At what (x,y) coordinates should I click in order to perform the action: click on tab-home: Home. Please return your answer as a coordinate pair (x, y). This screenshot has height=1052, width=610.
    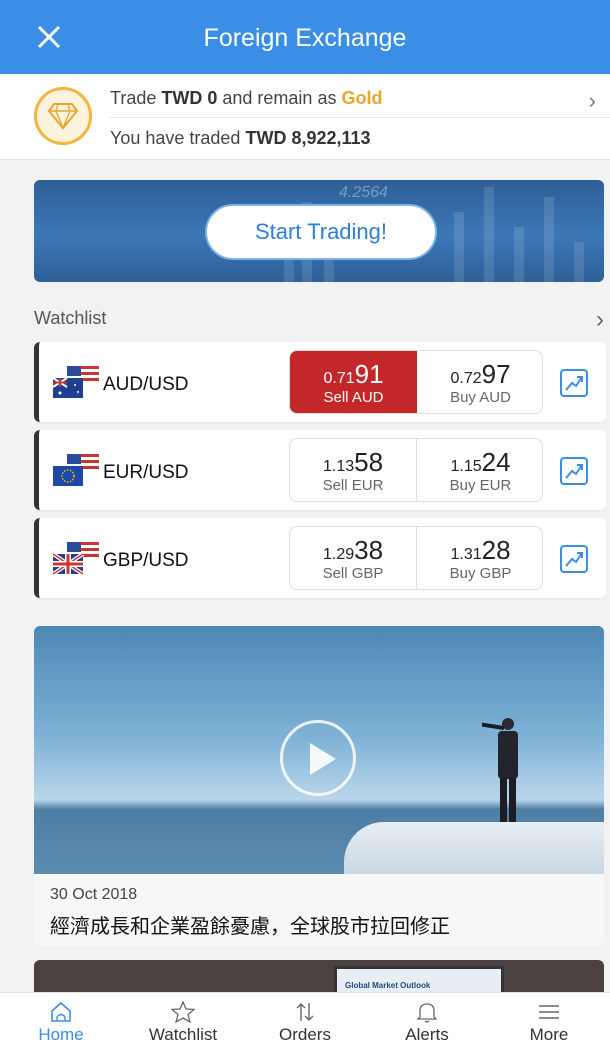
    Looking at the image, I should click on (61, 1022).